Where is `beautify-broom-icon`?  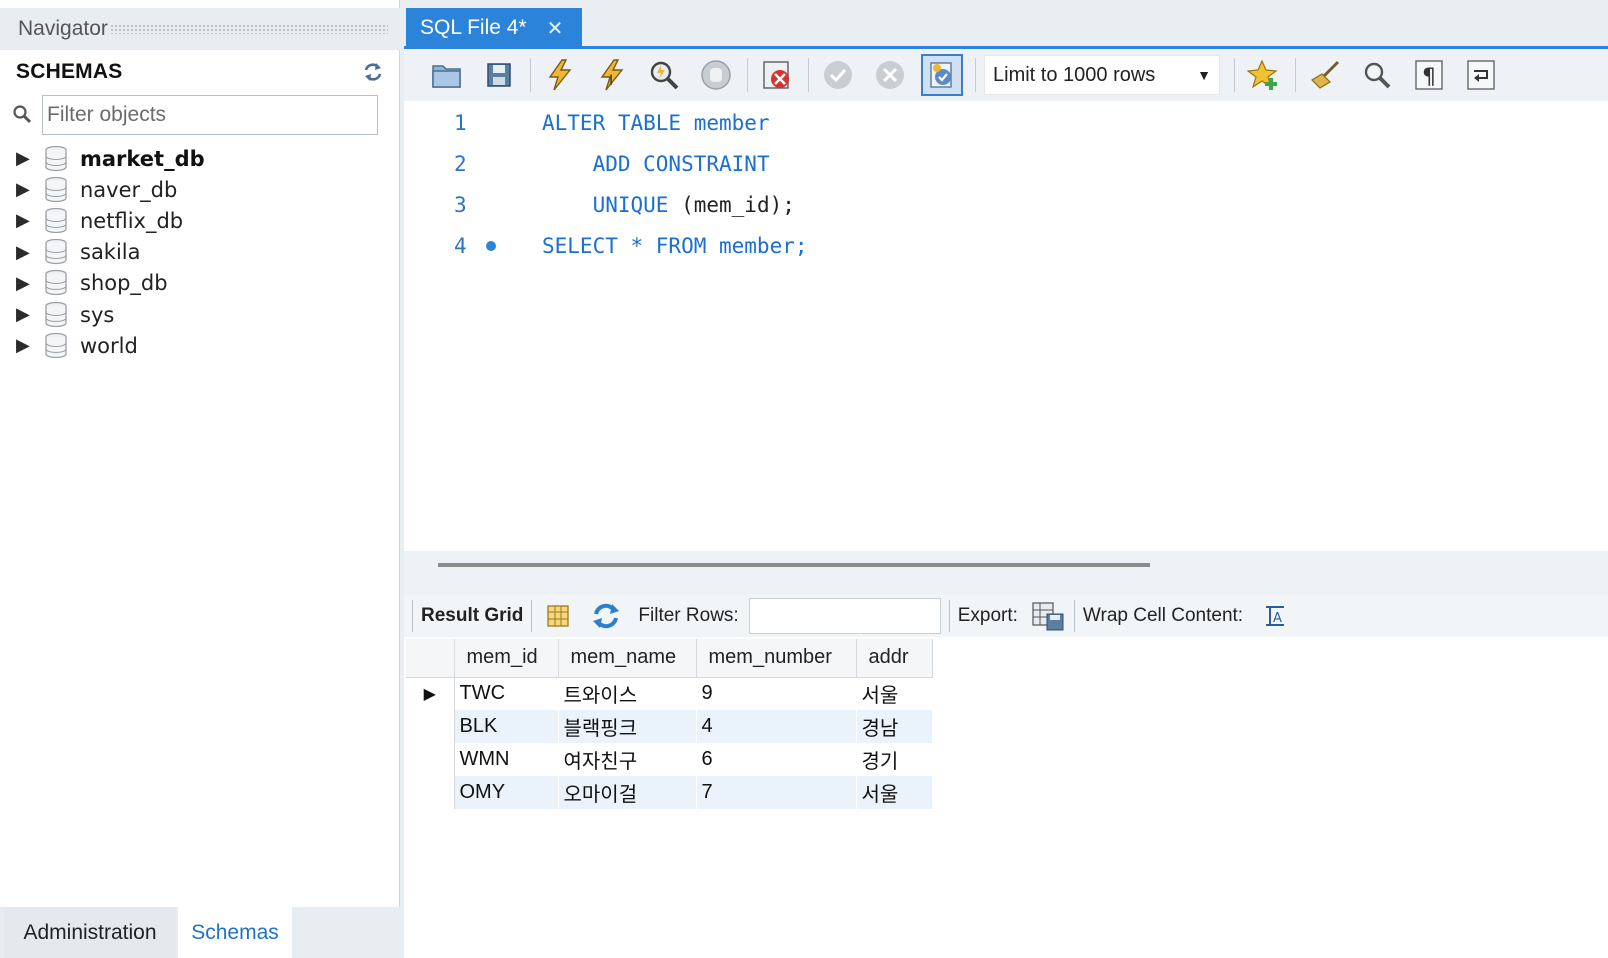 beautify-broom-icon is located at coordinates (1325, 75).